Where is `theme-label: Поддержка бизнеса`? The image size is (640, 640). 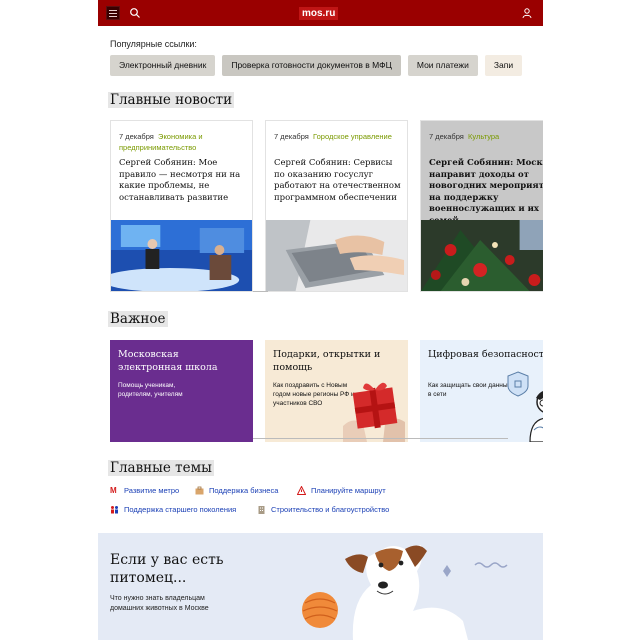 theme-label: Поддержка бизнеса is located at coordinates (244, 490).